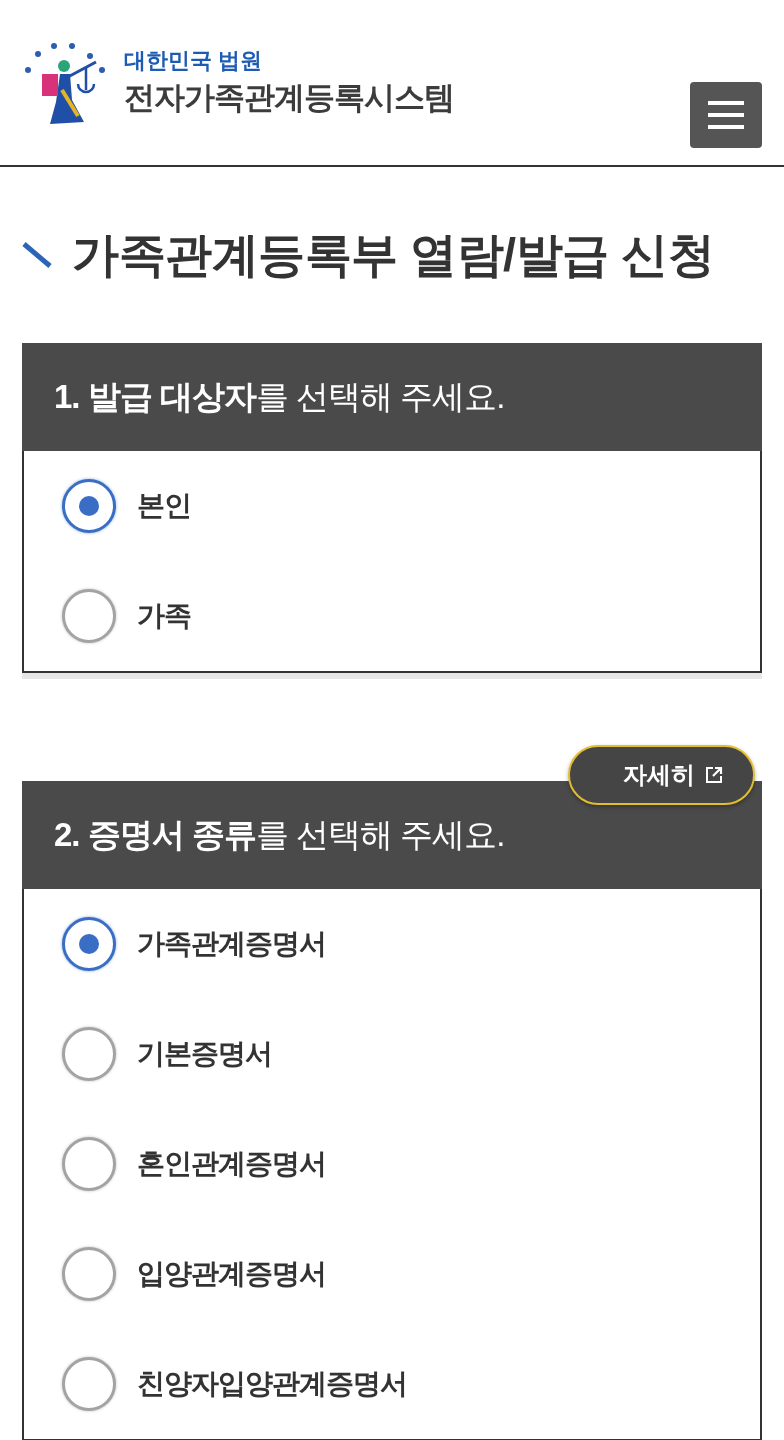 Image resolution: width=784 pixels, height=1440 pixels. Describe the element at coordinates (714, 775) in the screenshot. I see `external-link-icon` at that location.